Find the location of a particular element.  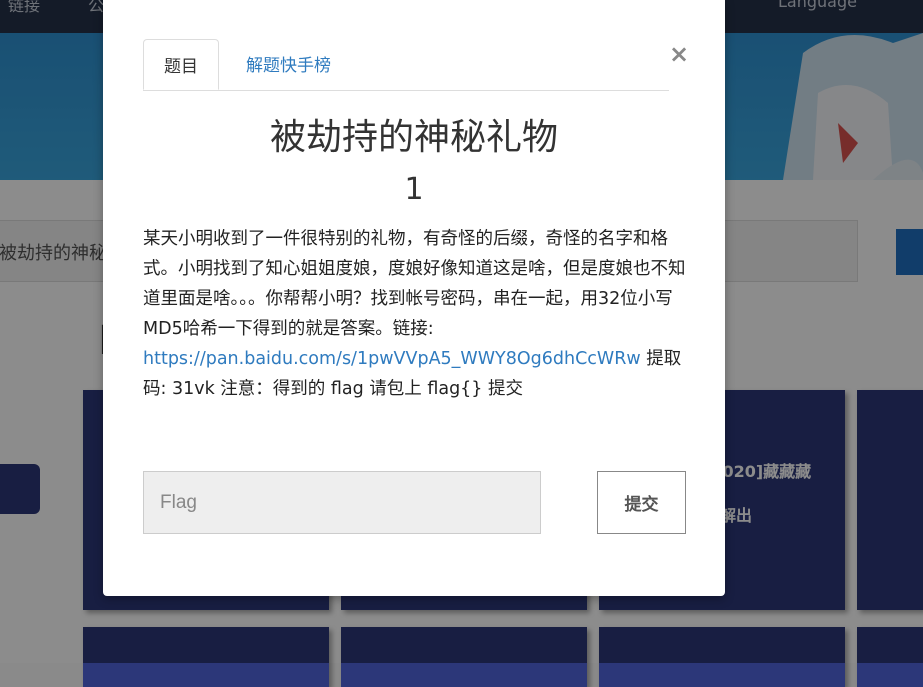

tab-challenge: 题目 is located at coordinates (181, 64).